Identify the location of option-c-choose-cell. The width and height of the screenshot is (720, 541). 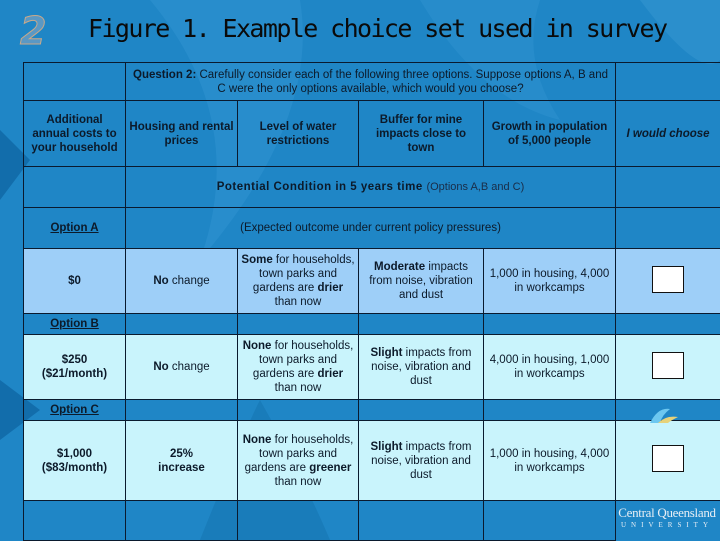
(668, 461).